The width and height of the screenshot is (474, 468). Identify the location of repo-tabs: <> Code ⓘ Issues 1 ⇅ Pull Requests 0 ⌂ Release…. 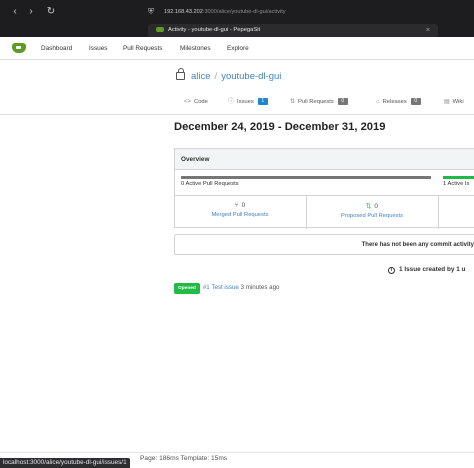
(324, 102).